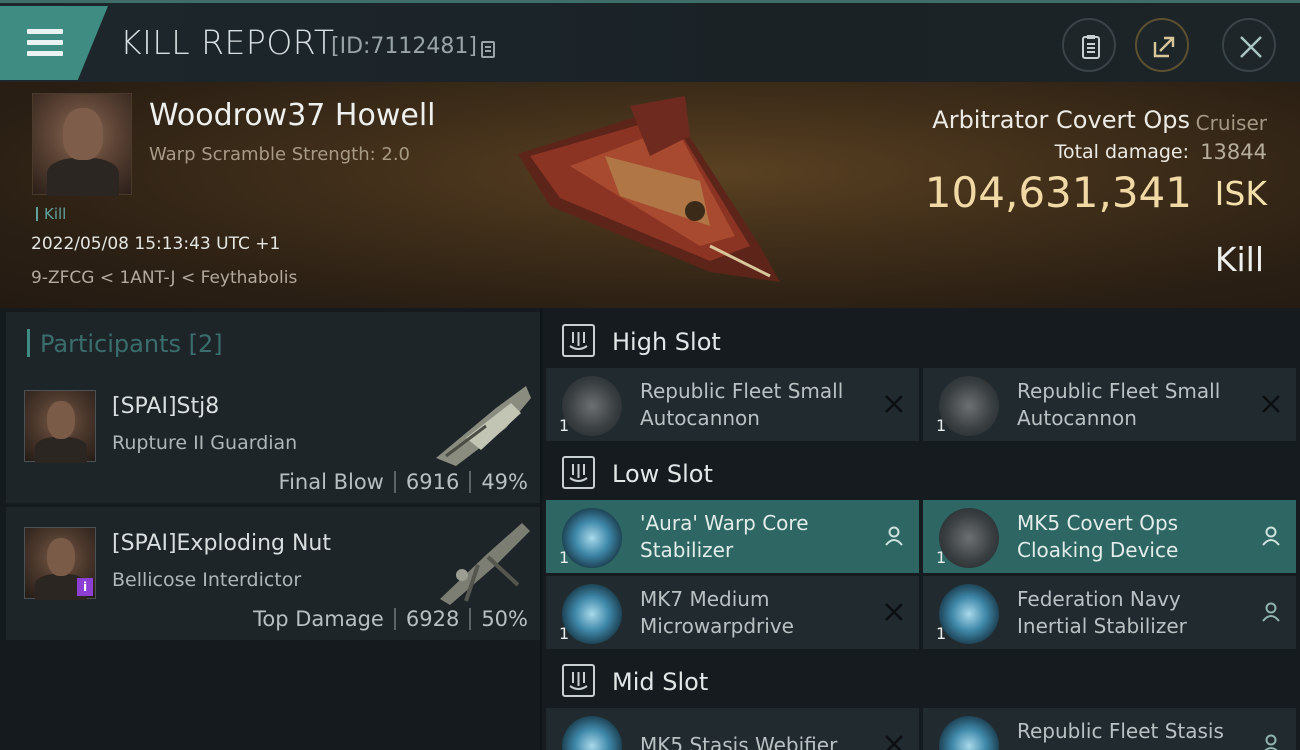 This screenshot has height=750, width=1300. What do you see at coordinates (1061, 120) in the screenshot?
I see `ship-name: Arbitrator Covert Ops` at bounding box center [1061, 120].